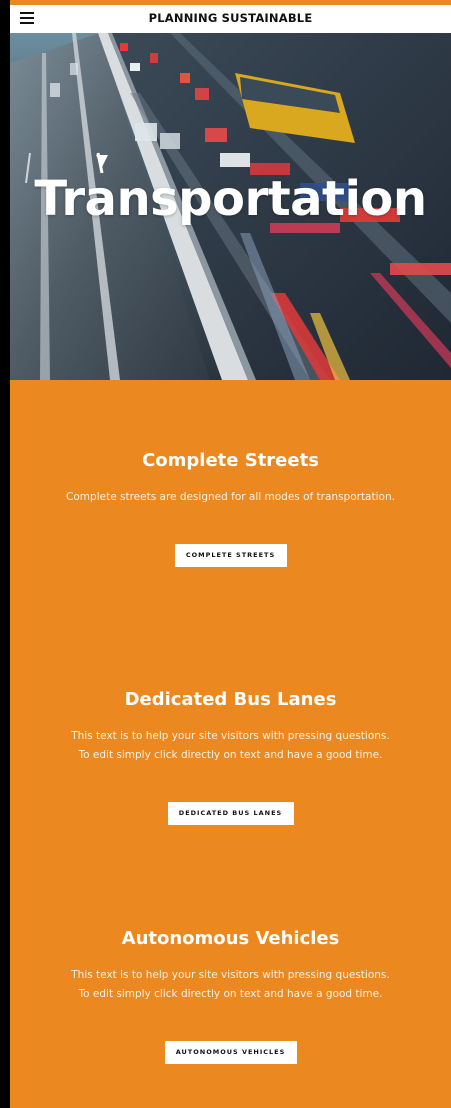  I want to click on section-heading: Complete Streets, so click(230, 460).